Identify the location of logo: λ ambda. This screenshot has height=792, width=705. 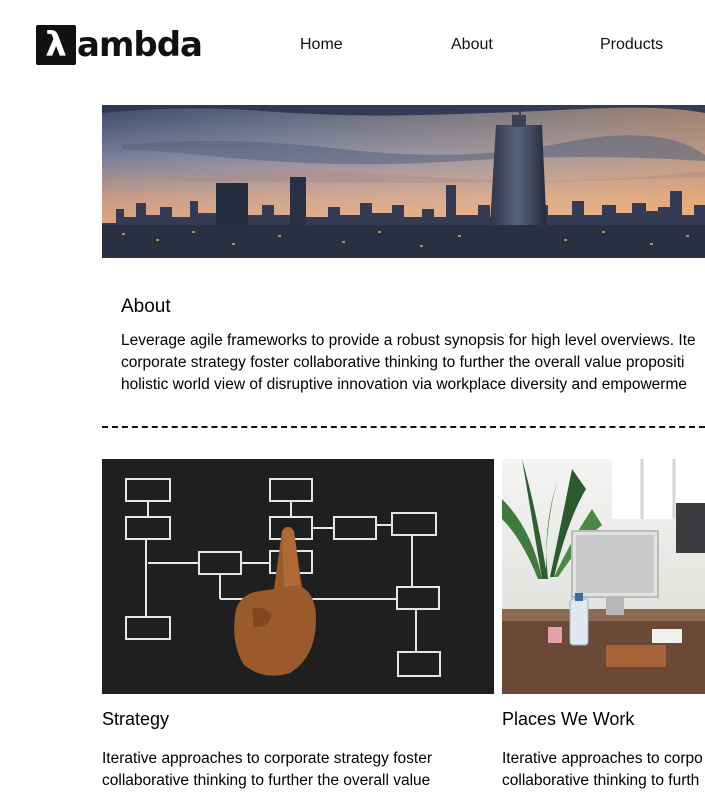
(119, 45).